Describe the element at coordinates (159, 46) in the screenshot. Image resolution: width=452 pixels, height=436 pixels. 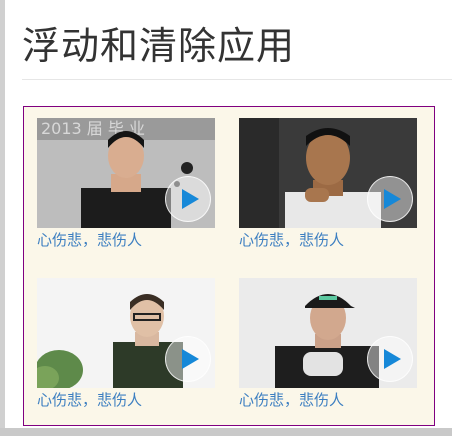
I see `page-title: 浮动和清除应用` at that location.